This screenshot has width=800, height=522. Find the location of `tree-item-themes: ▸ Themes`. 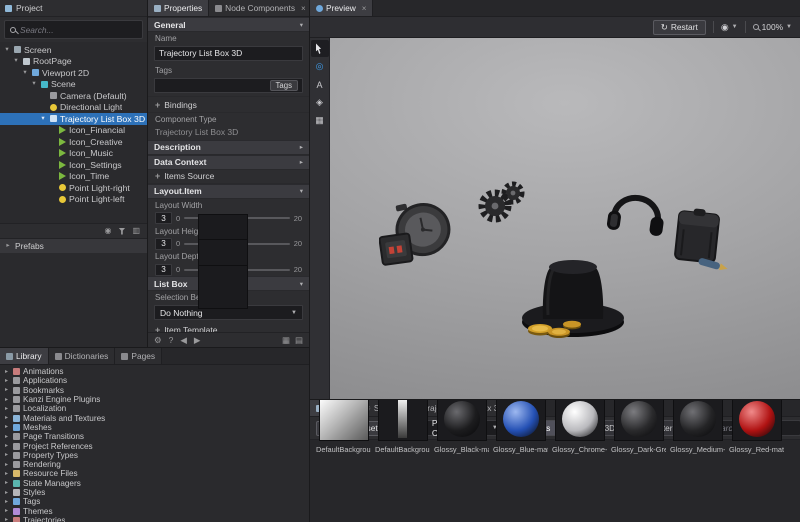

tree-item-themes: ▸ Themes is located at coordinates (154, 511).